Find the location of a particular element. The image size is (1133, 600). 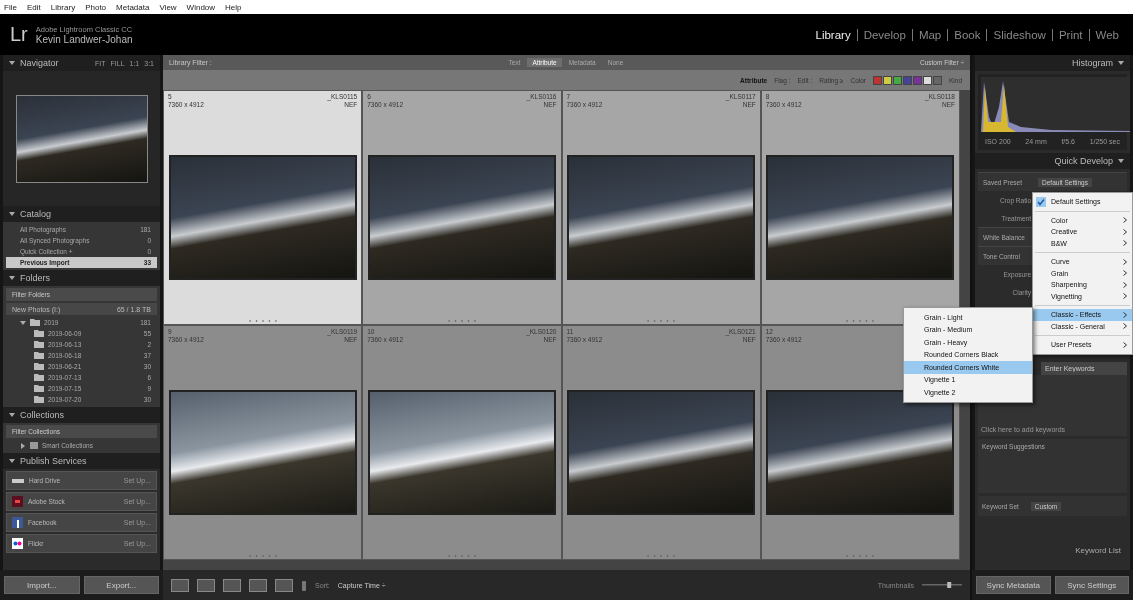

menu-item: Window is located at coordinates (201, 7).